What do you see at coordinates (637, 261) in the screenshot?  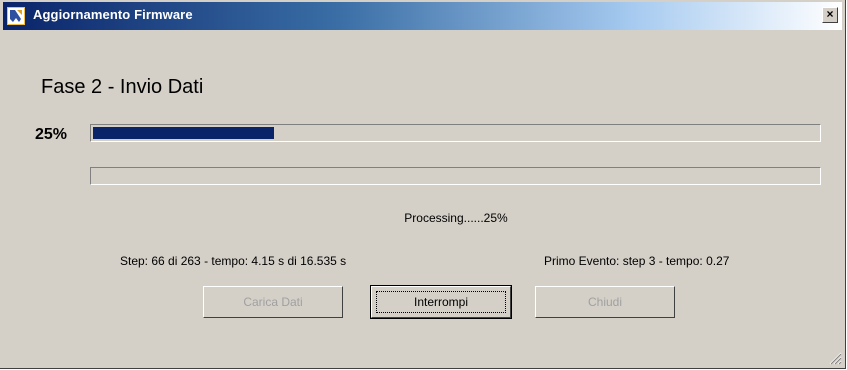 I see `first-event-status: Primo Evento: step 3 - tempo: 0.27` at bounding box center [637, 261].